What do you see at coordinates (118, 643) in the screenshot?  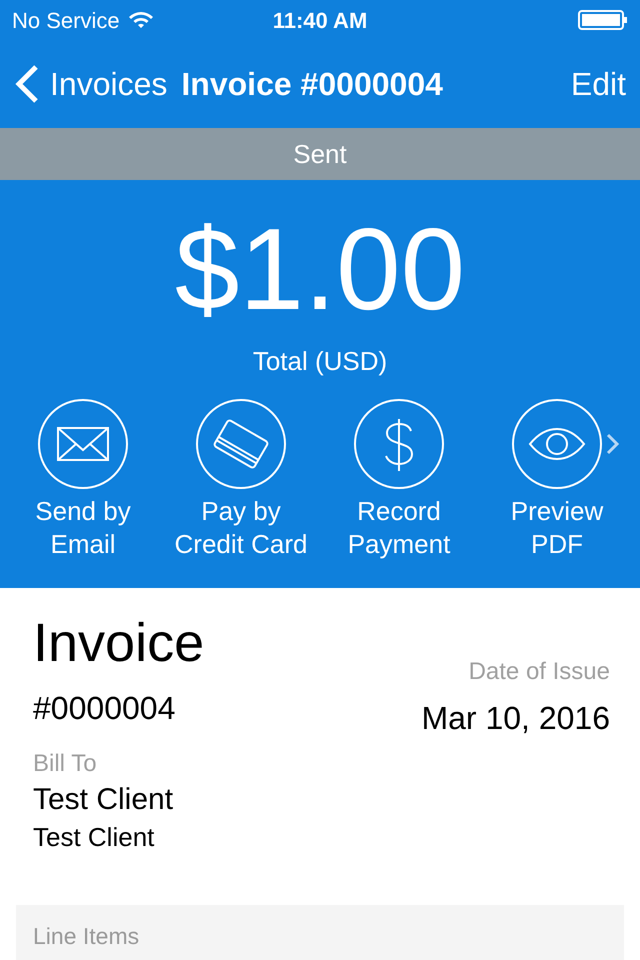 I see `invoice-heading: Invoice` at bounding box center [118, 643].